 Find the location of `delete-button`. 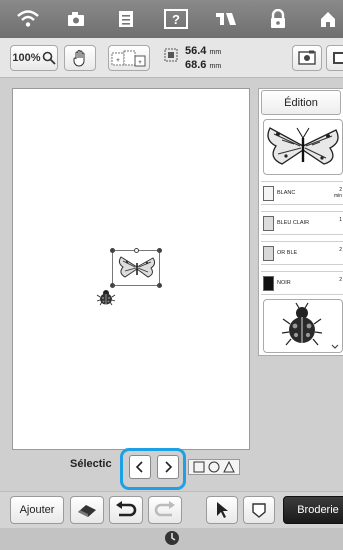

delete-button is located at coordinates (87, 510).